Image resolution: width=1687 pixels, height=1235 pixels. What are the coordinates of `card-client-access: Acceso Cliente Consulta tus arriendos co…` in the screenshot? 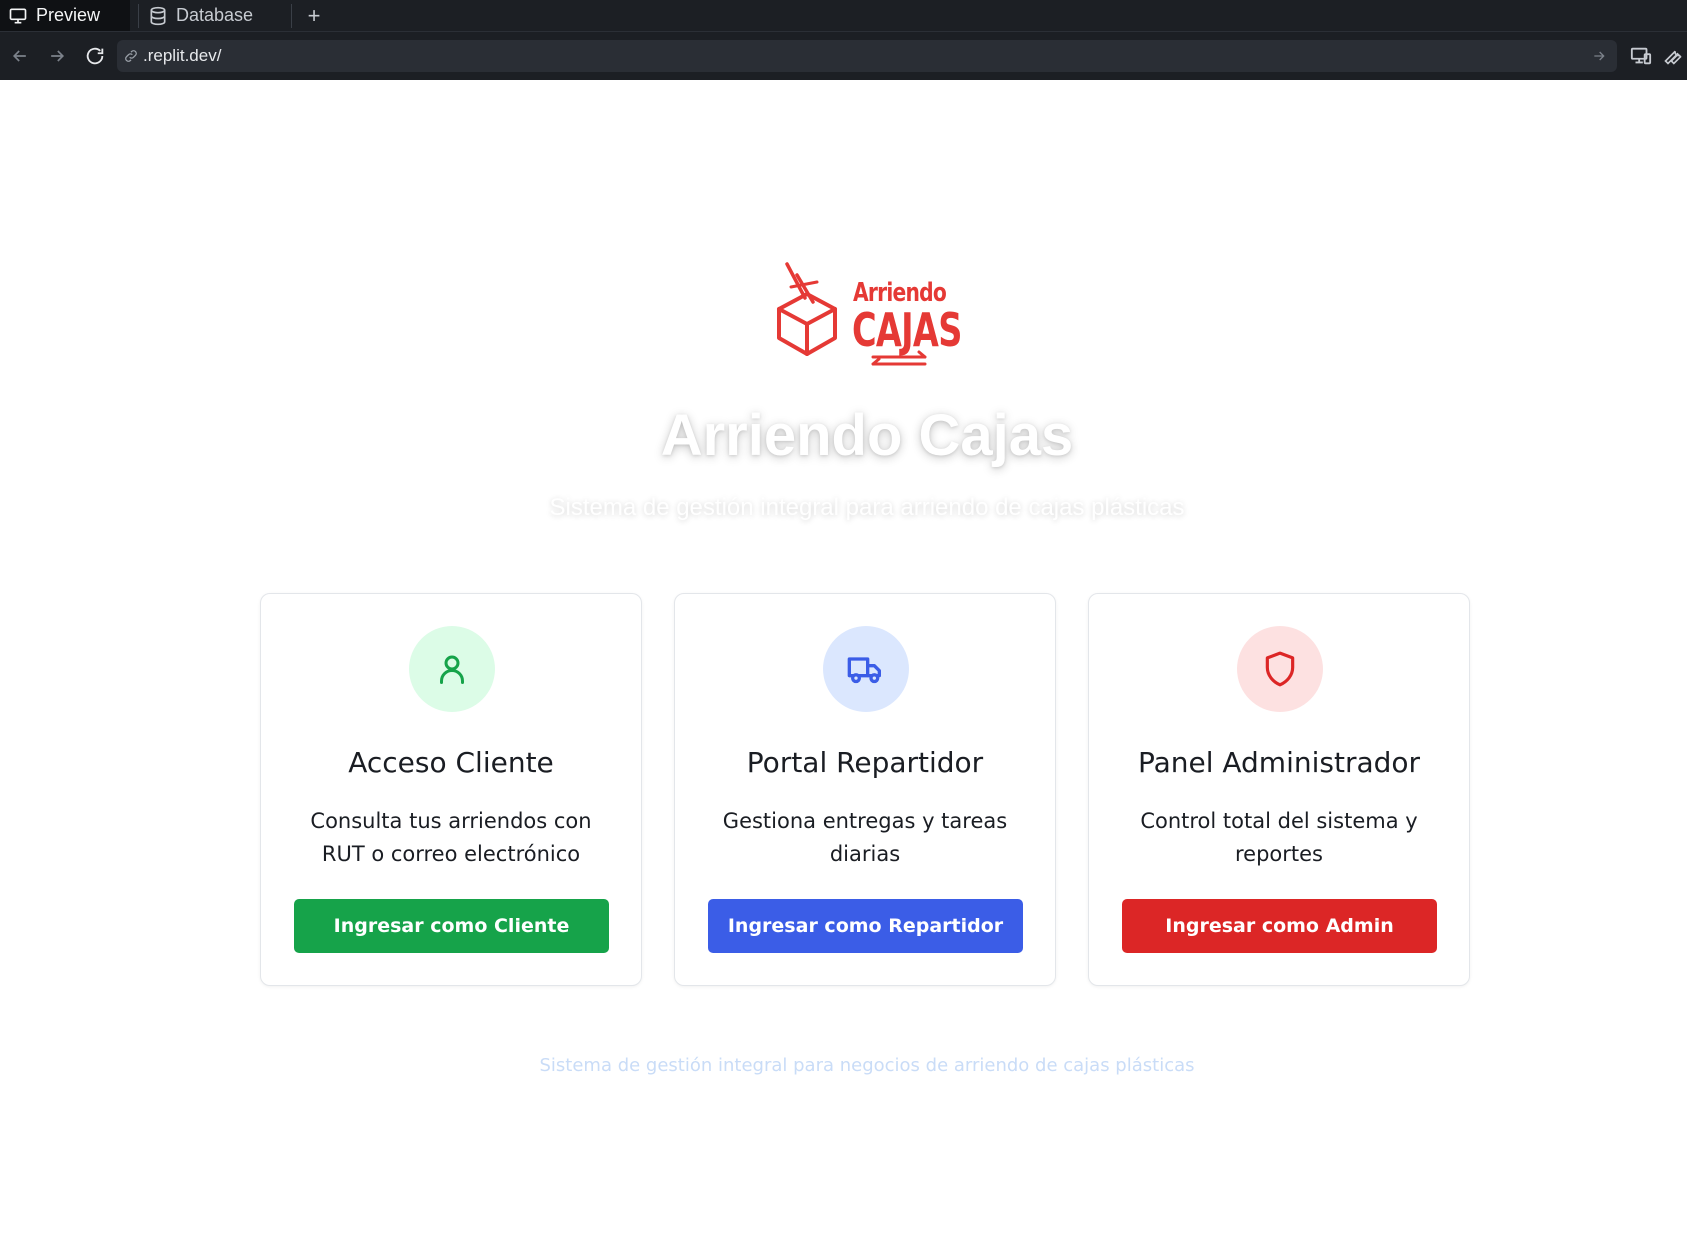 It's located at (451, 789).